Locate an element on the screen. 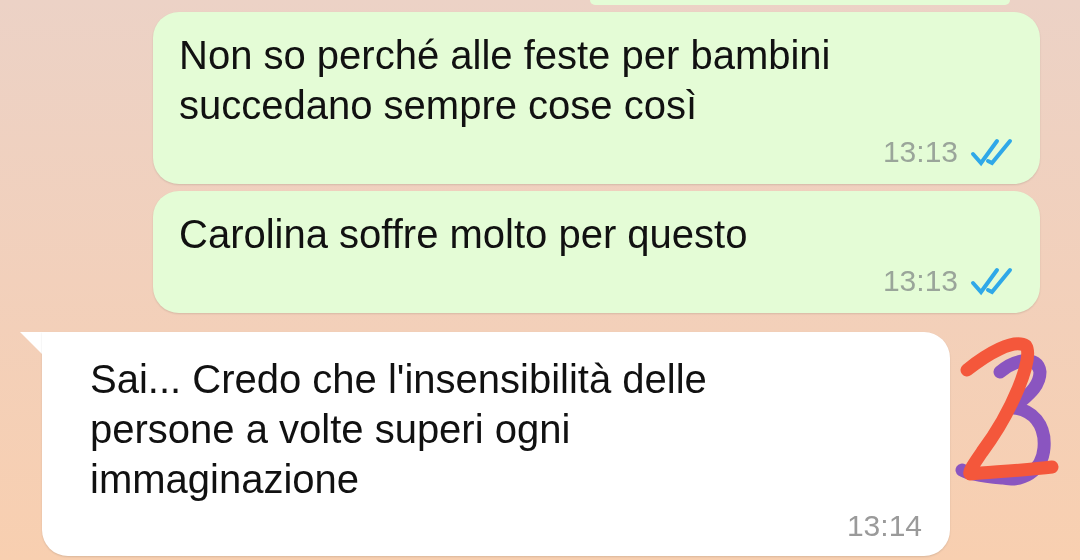 This screenshot has width=1080, height=560. message-text: Non so perché alle feste per bambini succedano sempre cose così is located at coordinates (505, 80).